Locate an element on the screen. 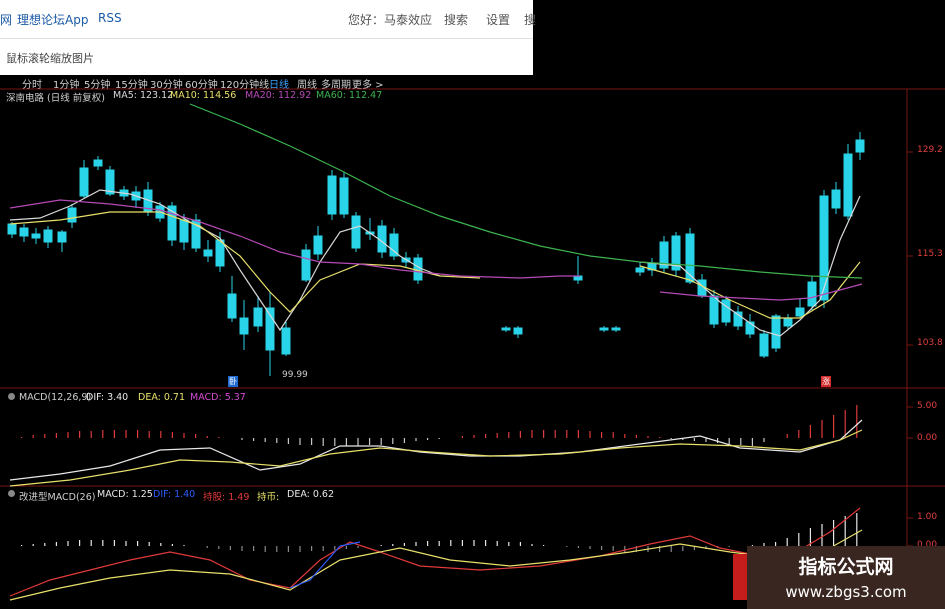 The image size is (945, 609). macd-tick-top: 5.00 is located at coordinates (927, 406).